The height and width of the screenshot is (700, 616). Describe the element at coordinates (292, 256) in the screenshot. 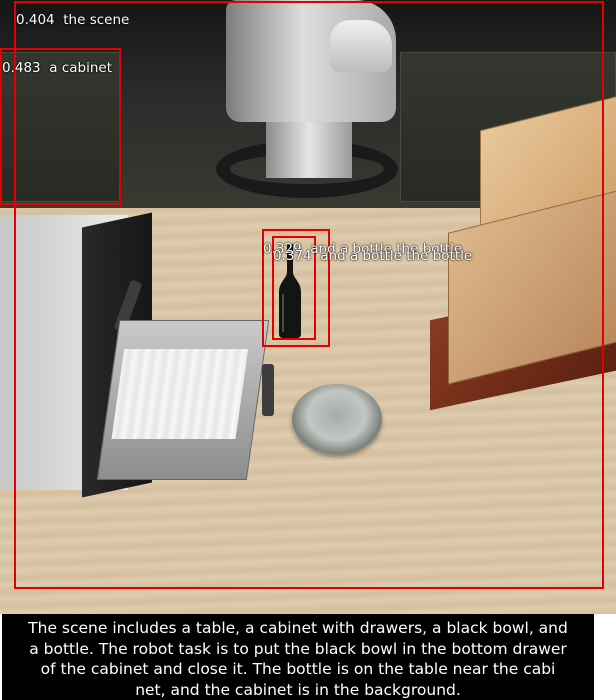

I see `bbox-score: 0.374` at that location.